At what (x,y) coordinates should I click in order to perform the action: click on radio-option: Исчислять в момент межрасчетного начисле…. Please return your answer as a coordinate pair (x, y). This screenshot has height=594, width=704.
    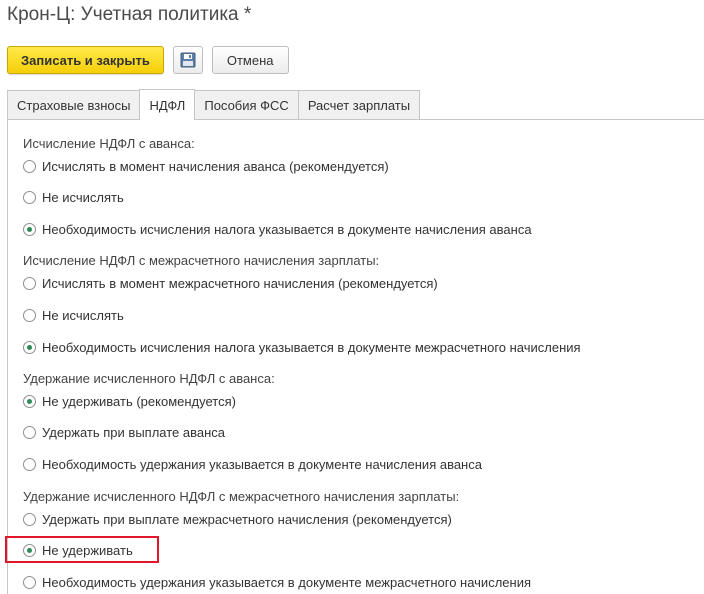
    Looking at the image, I should click on (230, 283).